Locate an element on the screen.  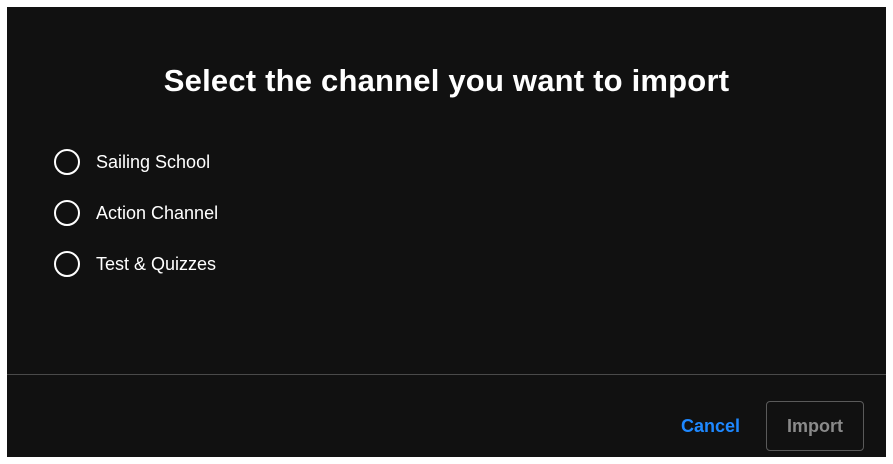
channel-option-sailing-school: Sailing School is located at coordinates (136, 162).